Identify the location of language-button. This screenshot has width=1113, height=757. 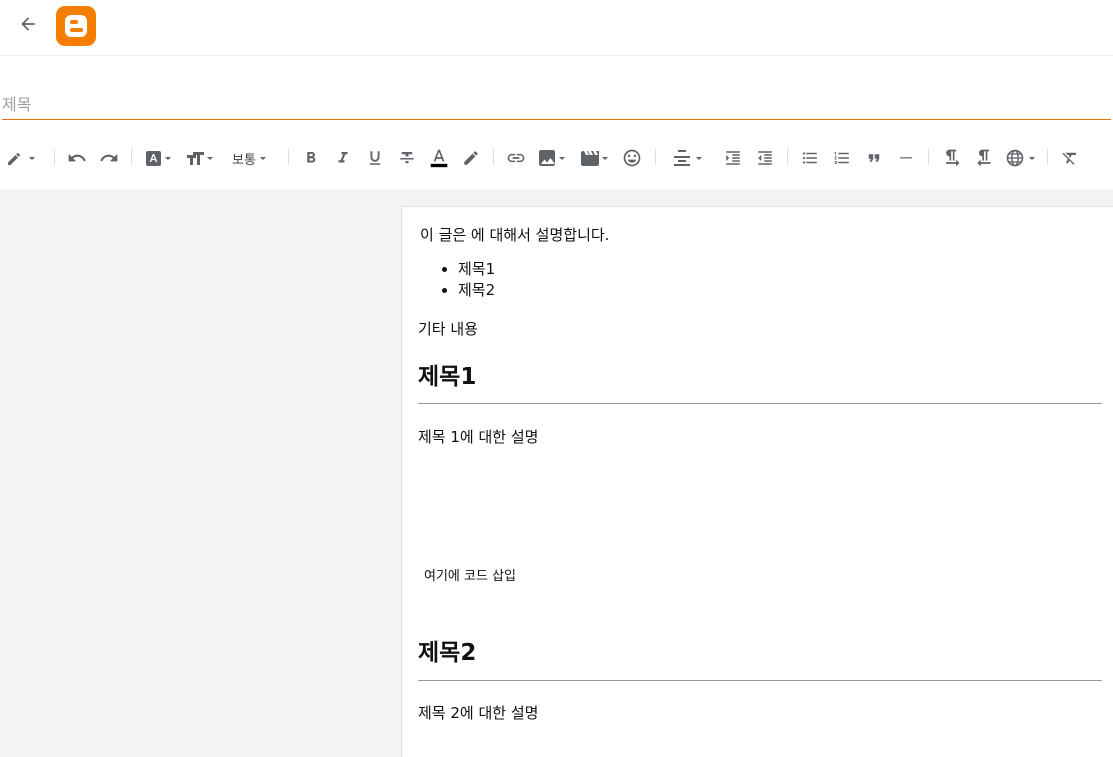
(1021, 158).